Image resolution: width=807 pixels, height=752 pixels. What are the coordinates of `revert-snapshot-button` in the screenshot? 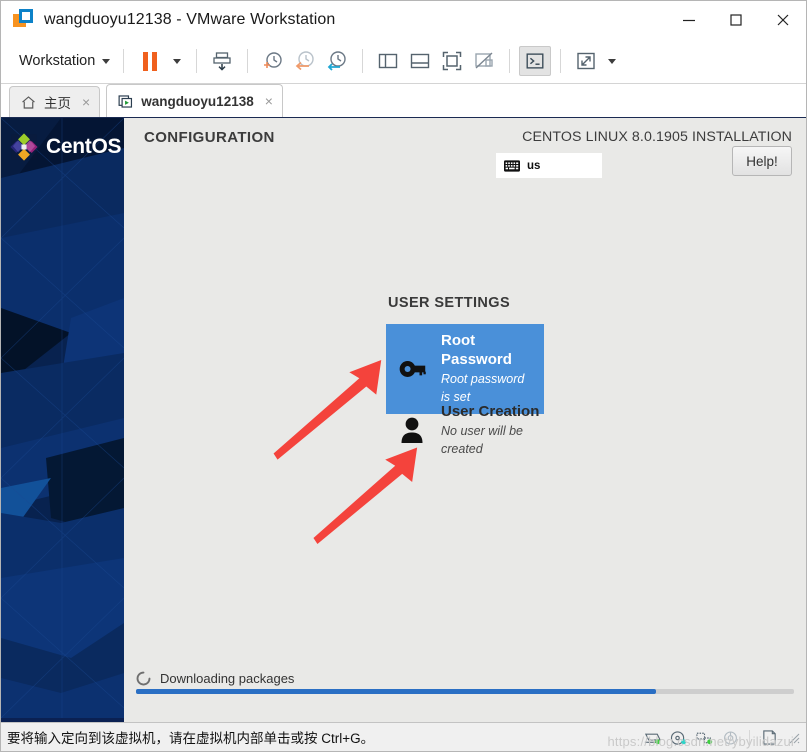 It's located at (305, 61).